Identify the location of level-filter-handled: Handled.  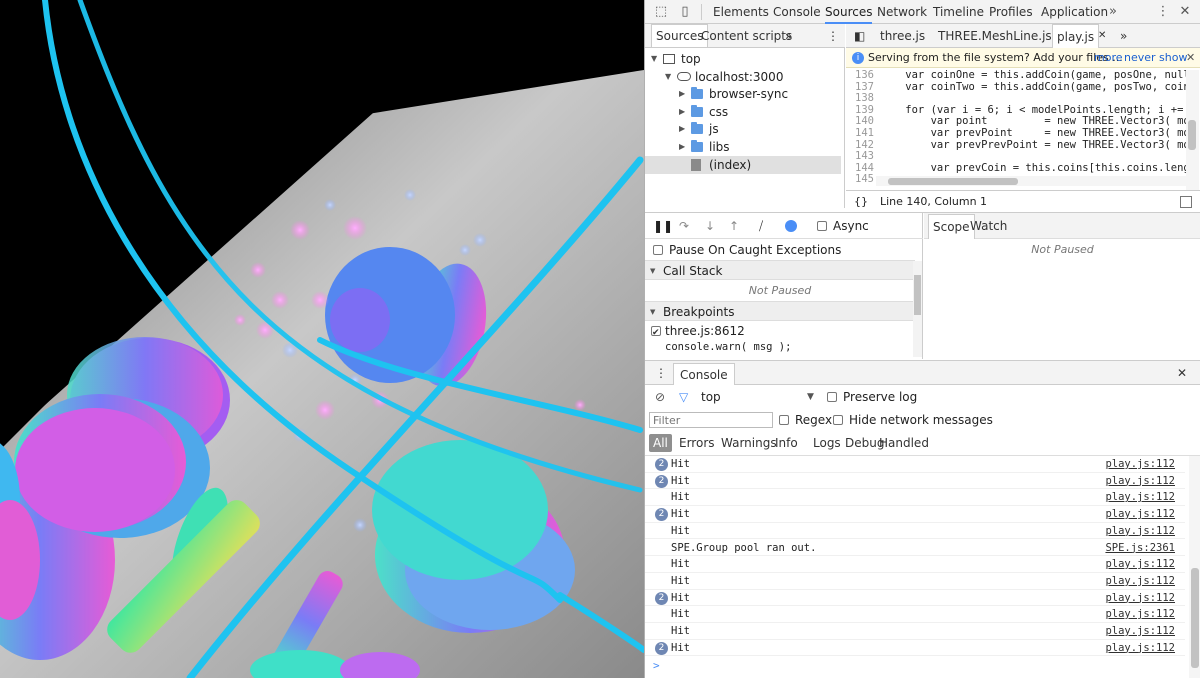
(904, 443).